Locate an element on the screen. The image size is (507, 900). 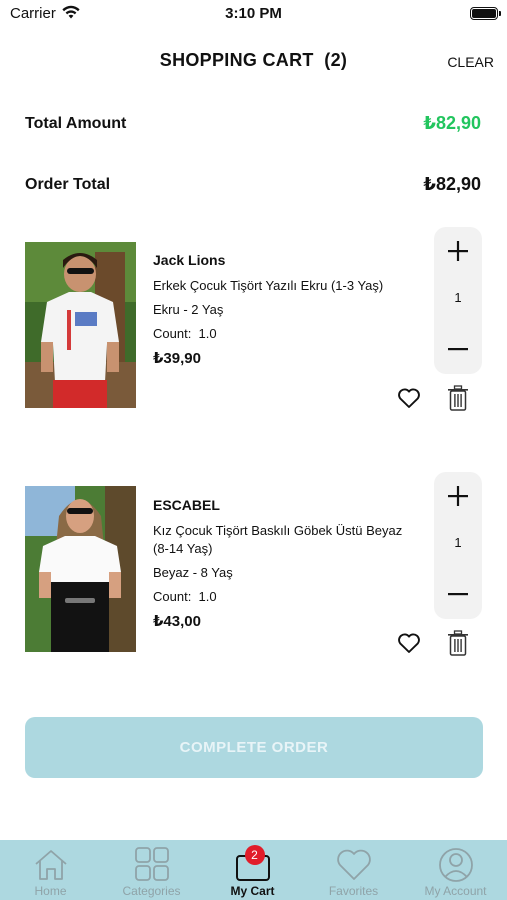
status-bar: Carrier 3:10 PM is located at coordinates (253, 14).